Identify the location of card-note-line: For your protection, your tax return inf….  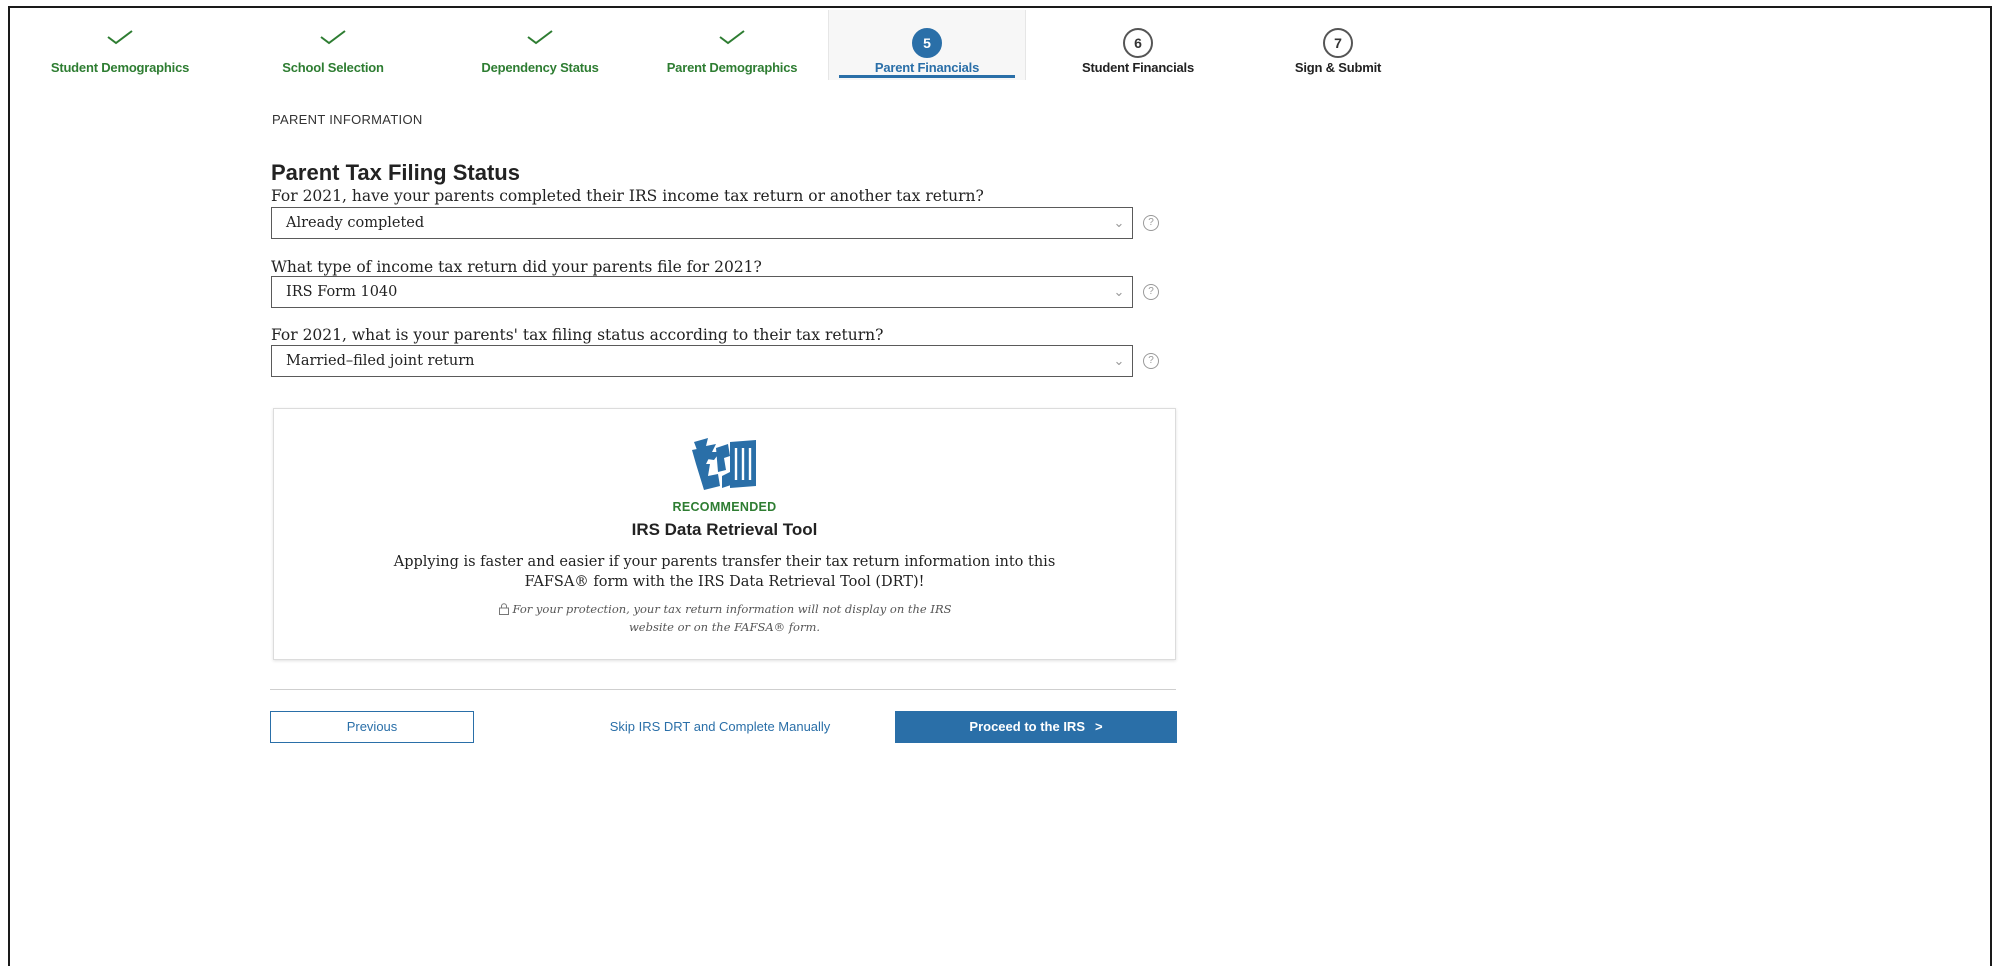
(732, 609).